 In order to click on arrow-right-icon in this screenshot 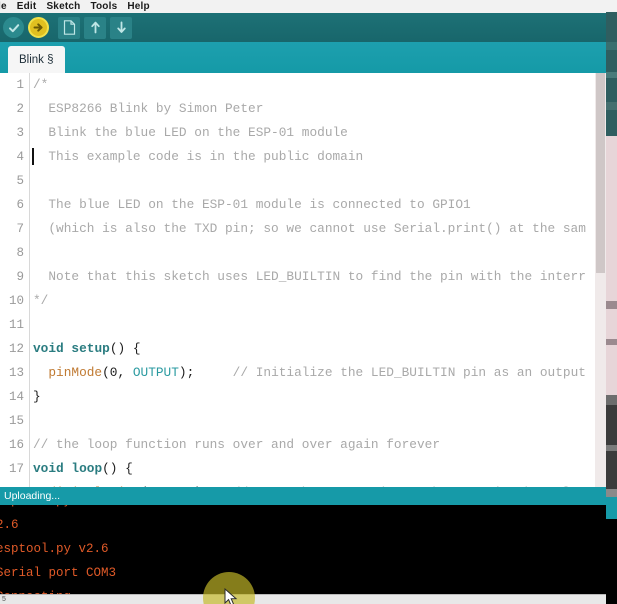, I will do `click(38, 27)`.